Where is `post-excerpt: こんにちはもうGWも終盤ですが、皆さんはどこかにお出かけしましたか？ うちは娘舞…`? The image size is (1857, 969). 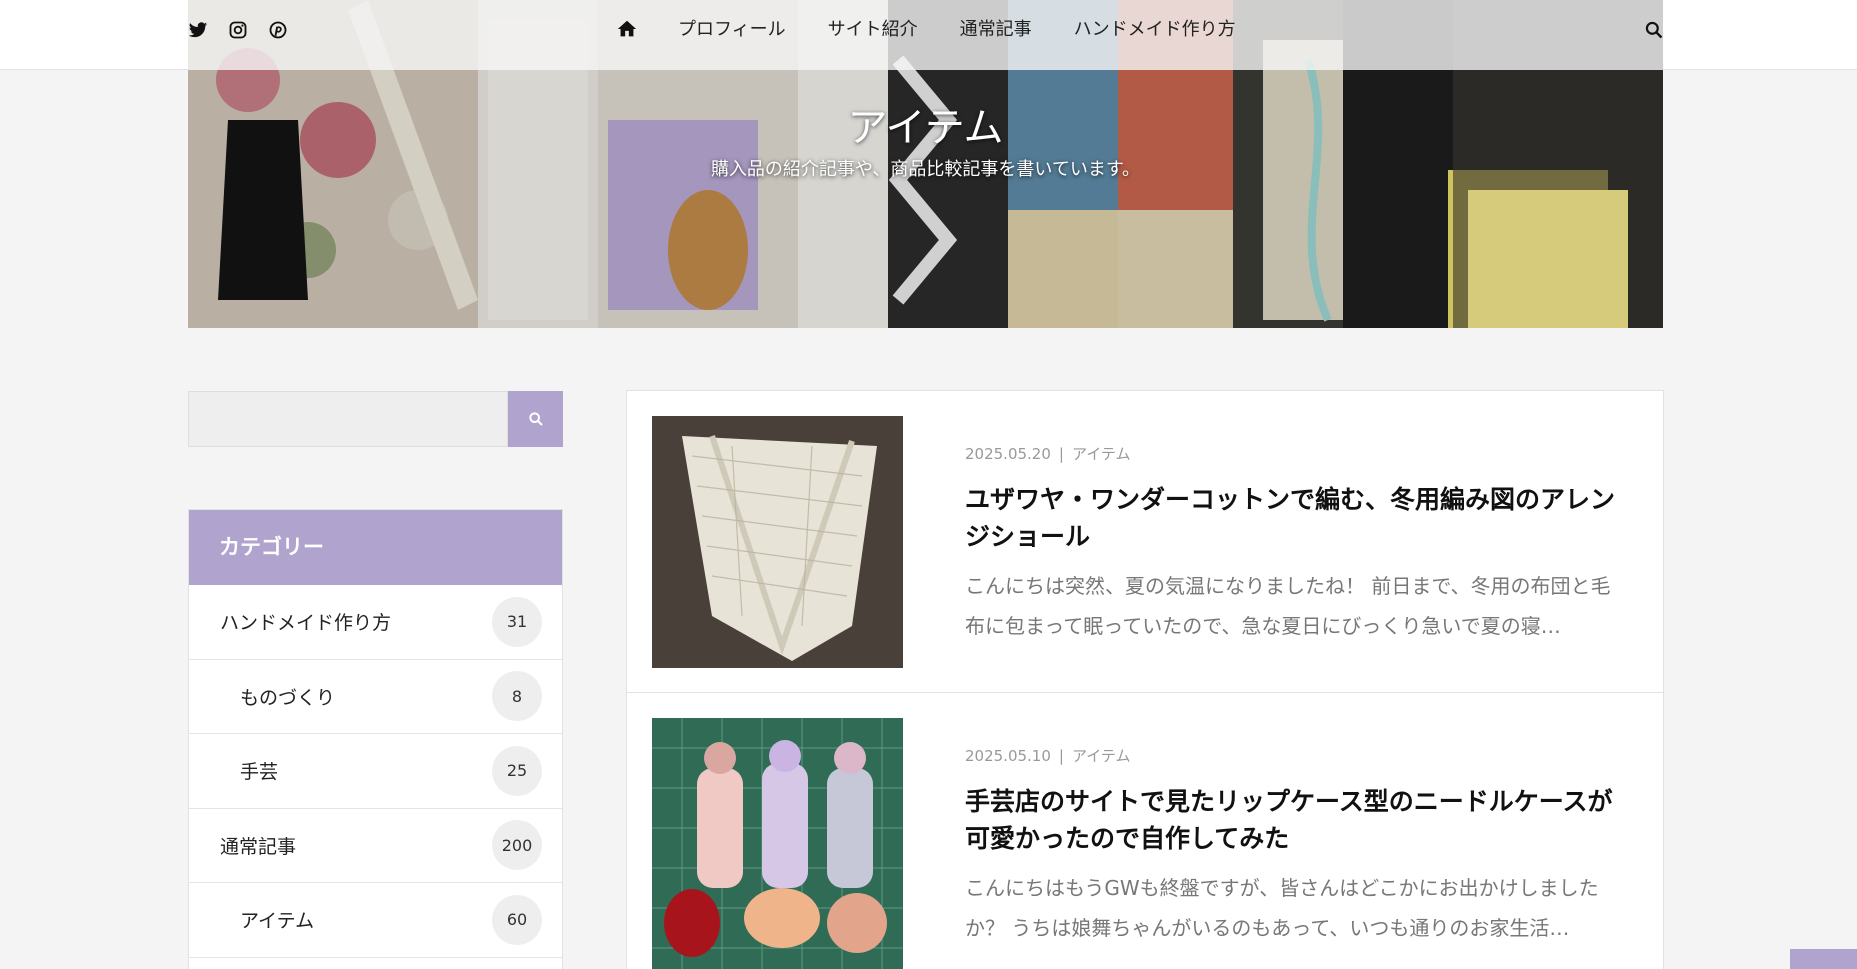
post-excerpt: こんにちはもうGWも終盤ですが、皆さんはどこかにお出かけしましたか？ うちは娘舞… is located at coordinates (1282, 908).